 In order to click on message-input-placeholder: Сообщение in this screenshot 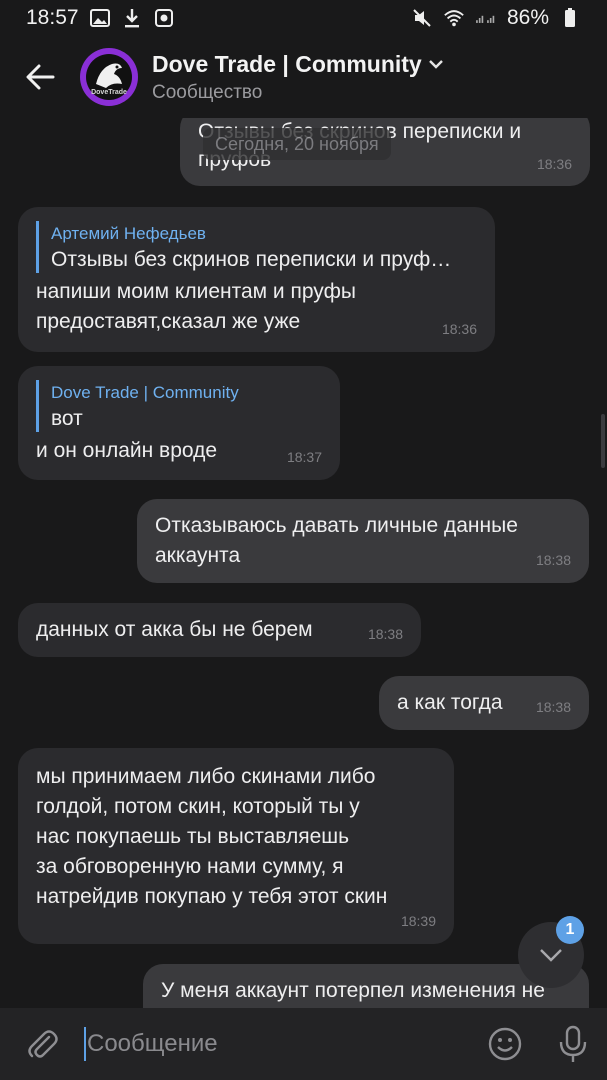, I will do `click(152, 1043)`.